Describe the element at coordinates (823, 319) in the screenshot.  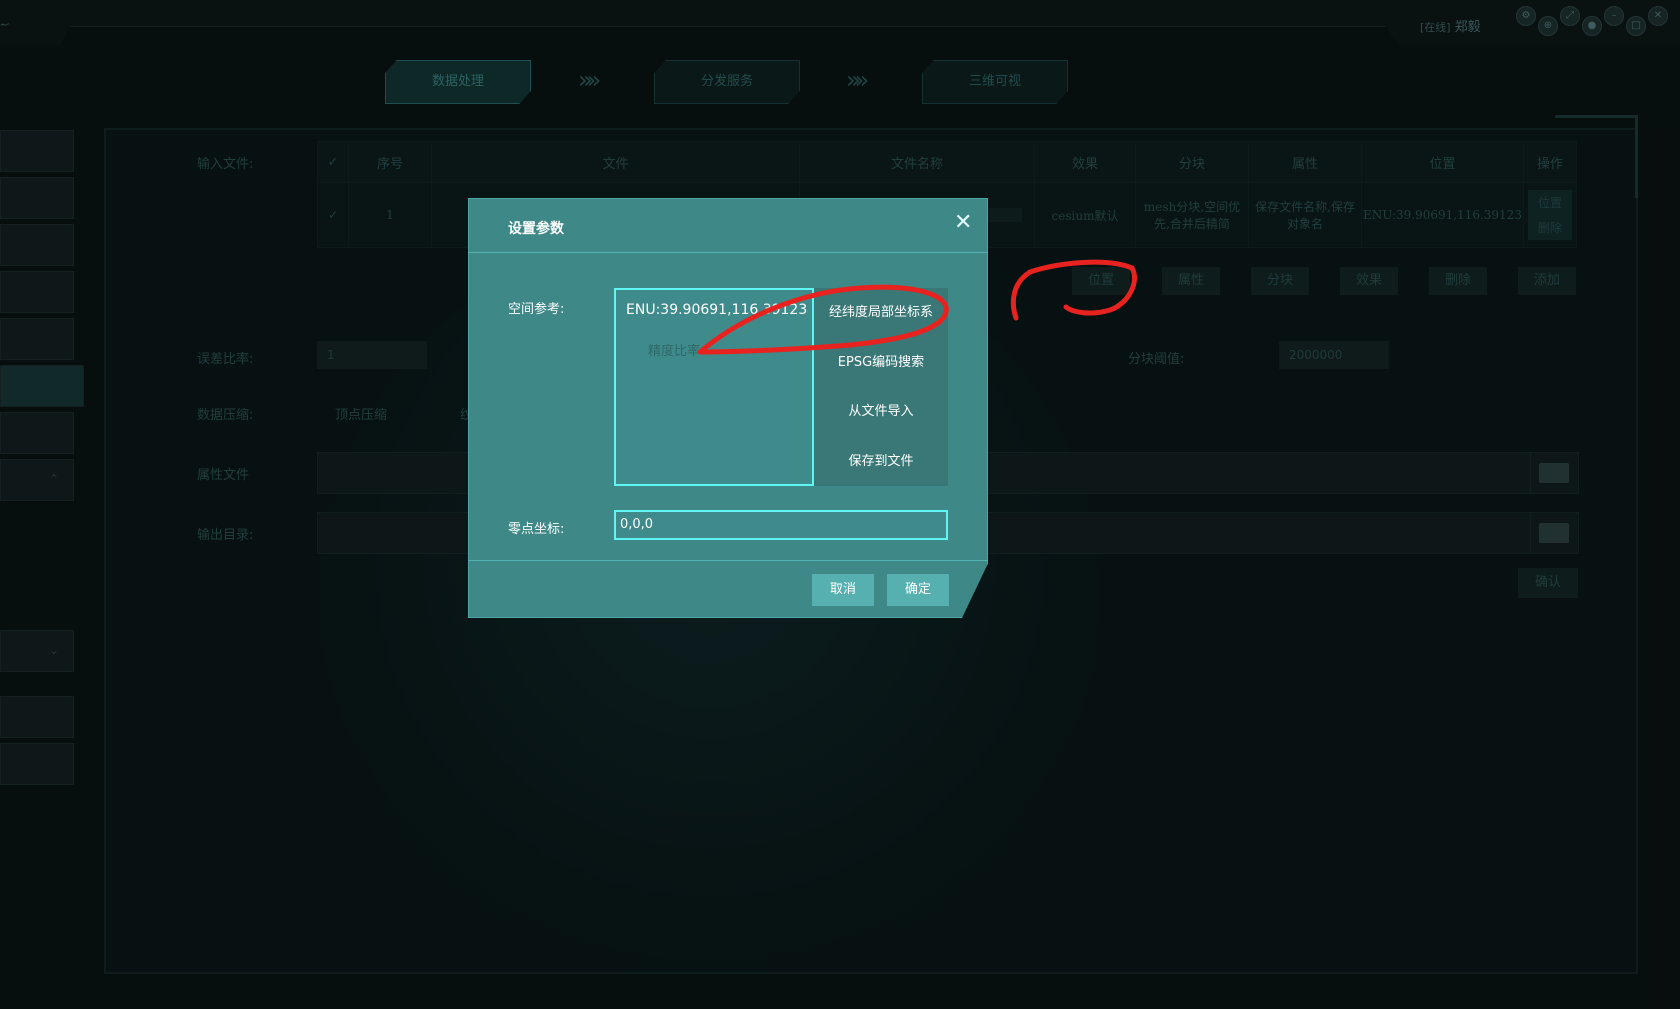
I see `annotation-circle-menu` at that location.